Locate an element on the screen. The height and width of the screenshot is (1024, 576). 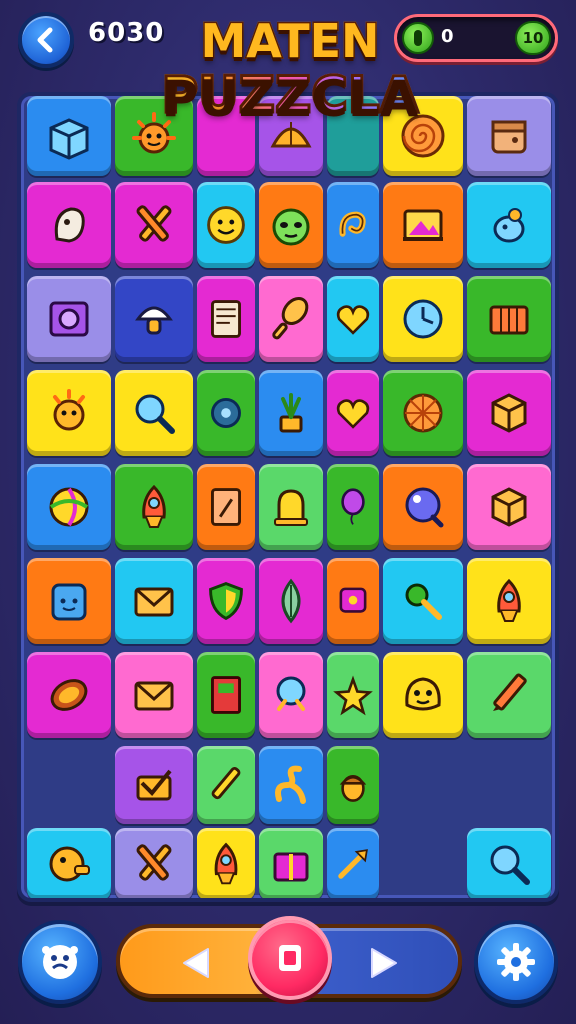
shield-icon is located at coordinates (226, 601).